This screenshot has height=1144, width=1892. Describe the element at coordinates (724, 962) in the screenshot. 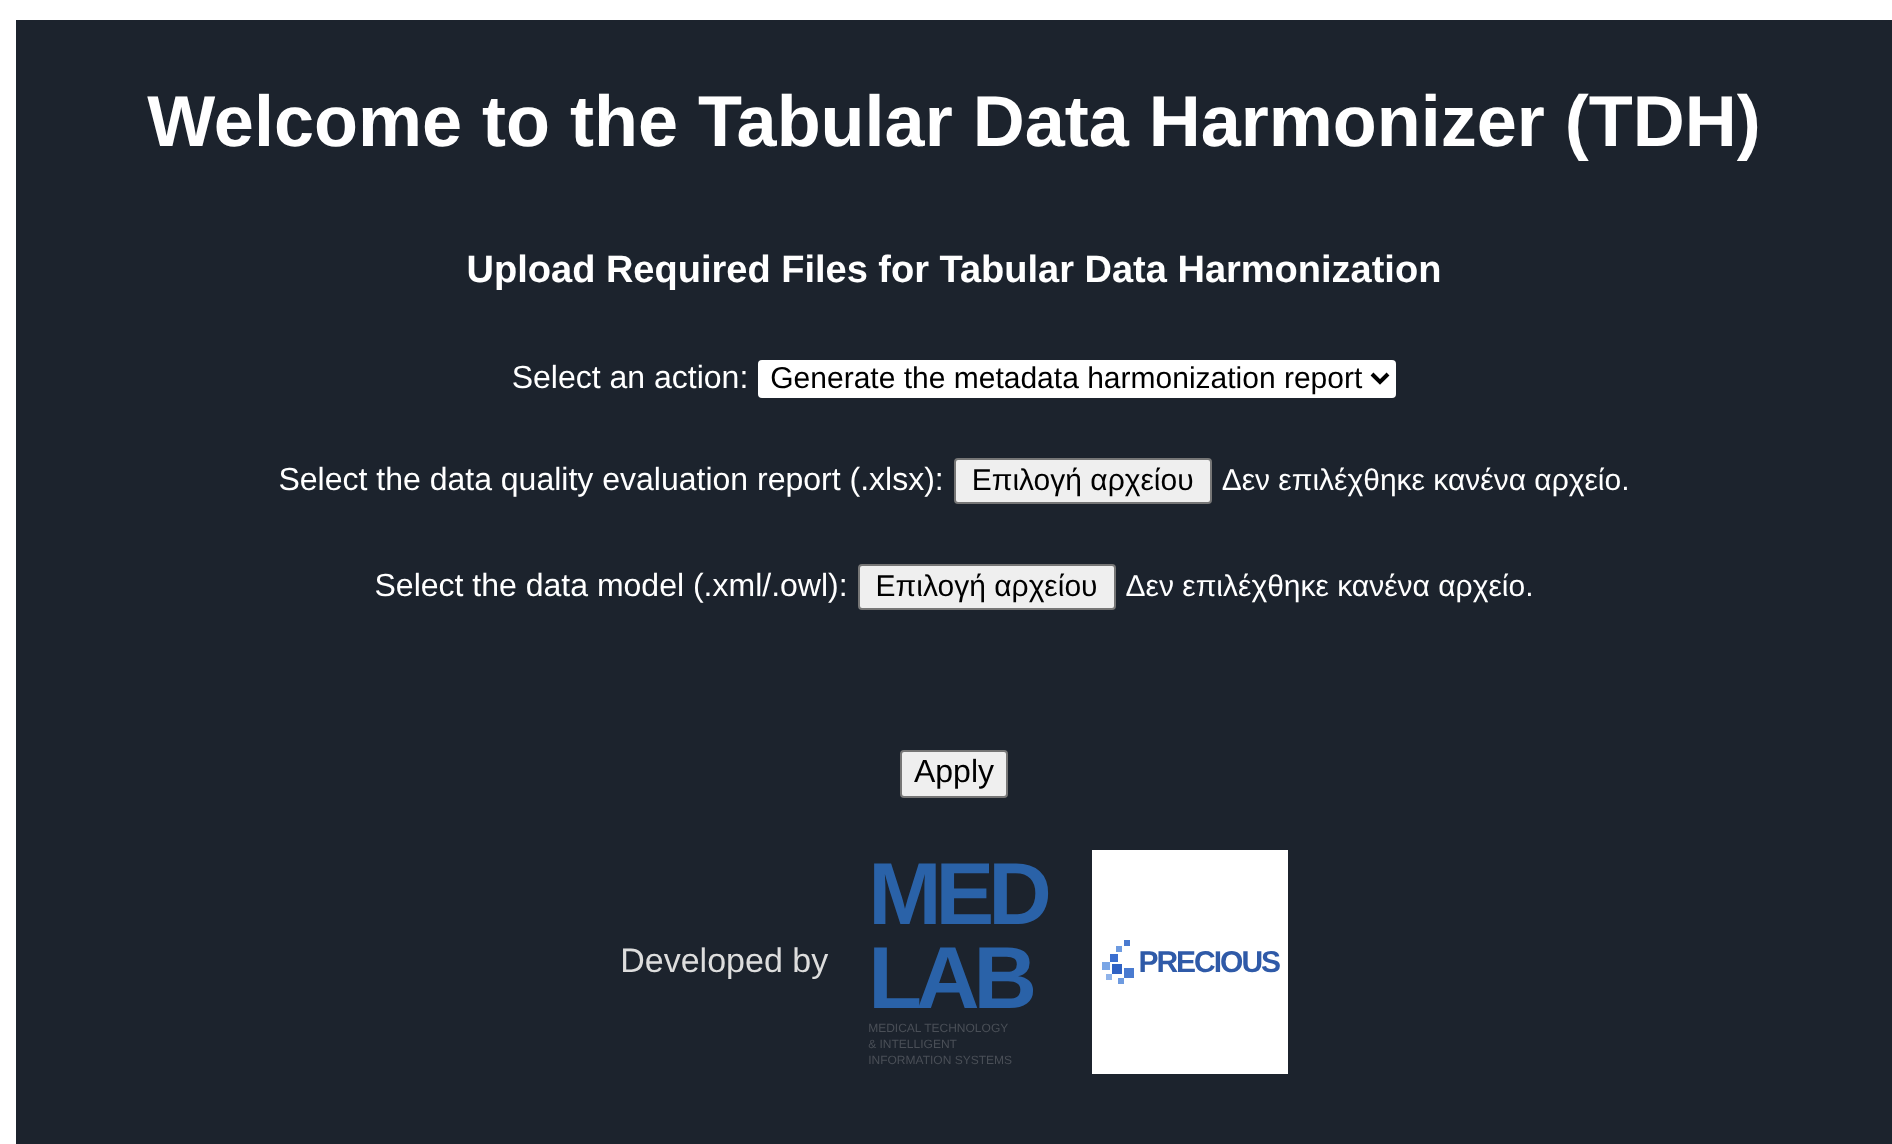

I see `developed-by-text: Developed by` at that location.